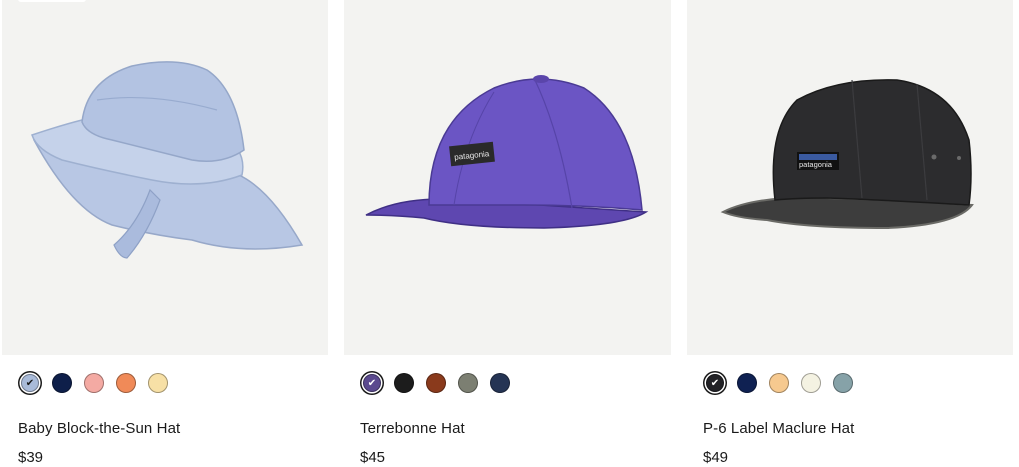 Image resolution: width=1019 pixels, height=467 pixels. Describe the element at coordinates (778, 428) in the screenshot. I see `product-title: P-6 Label Maclure Hat` at that location.